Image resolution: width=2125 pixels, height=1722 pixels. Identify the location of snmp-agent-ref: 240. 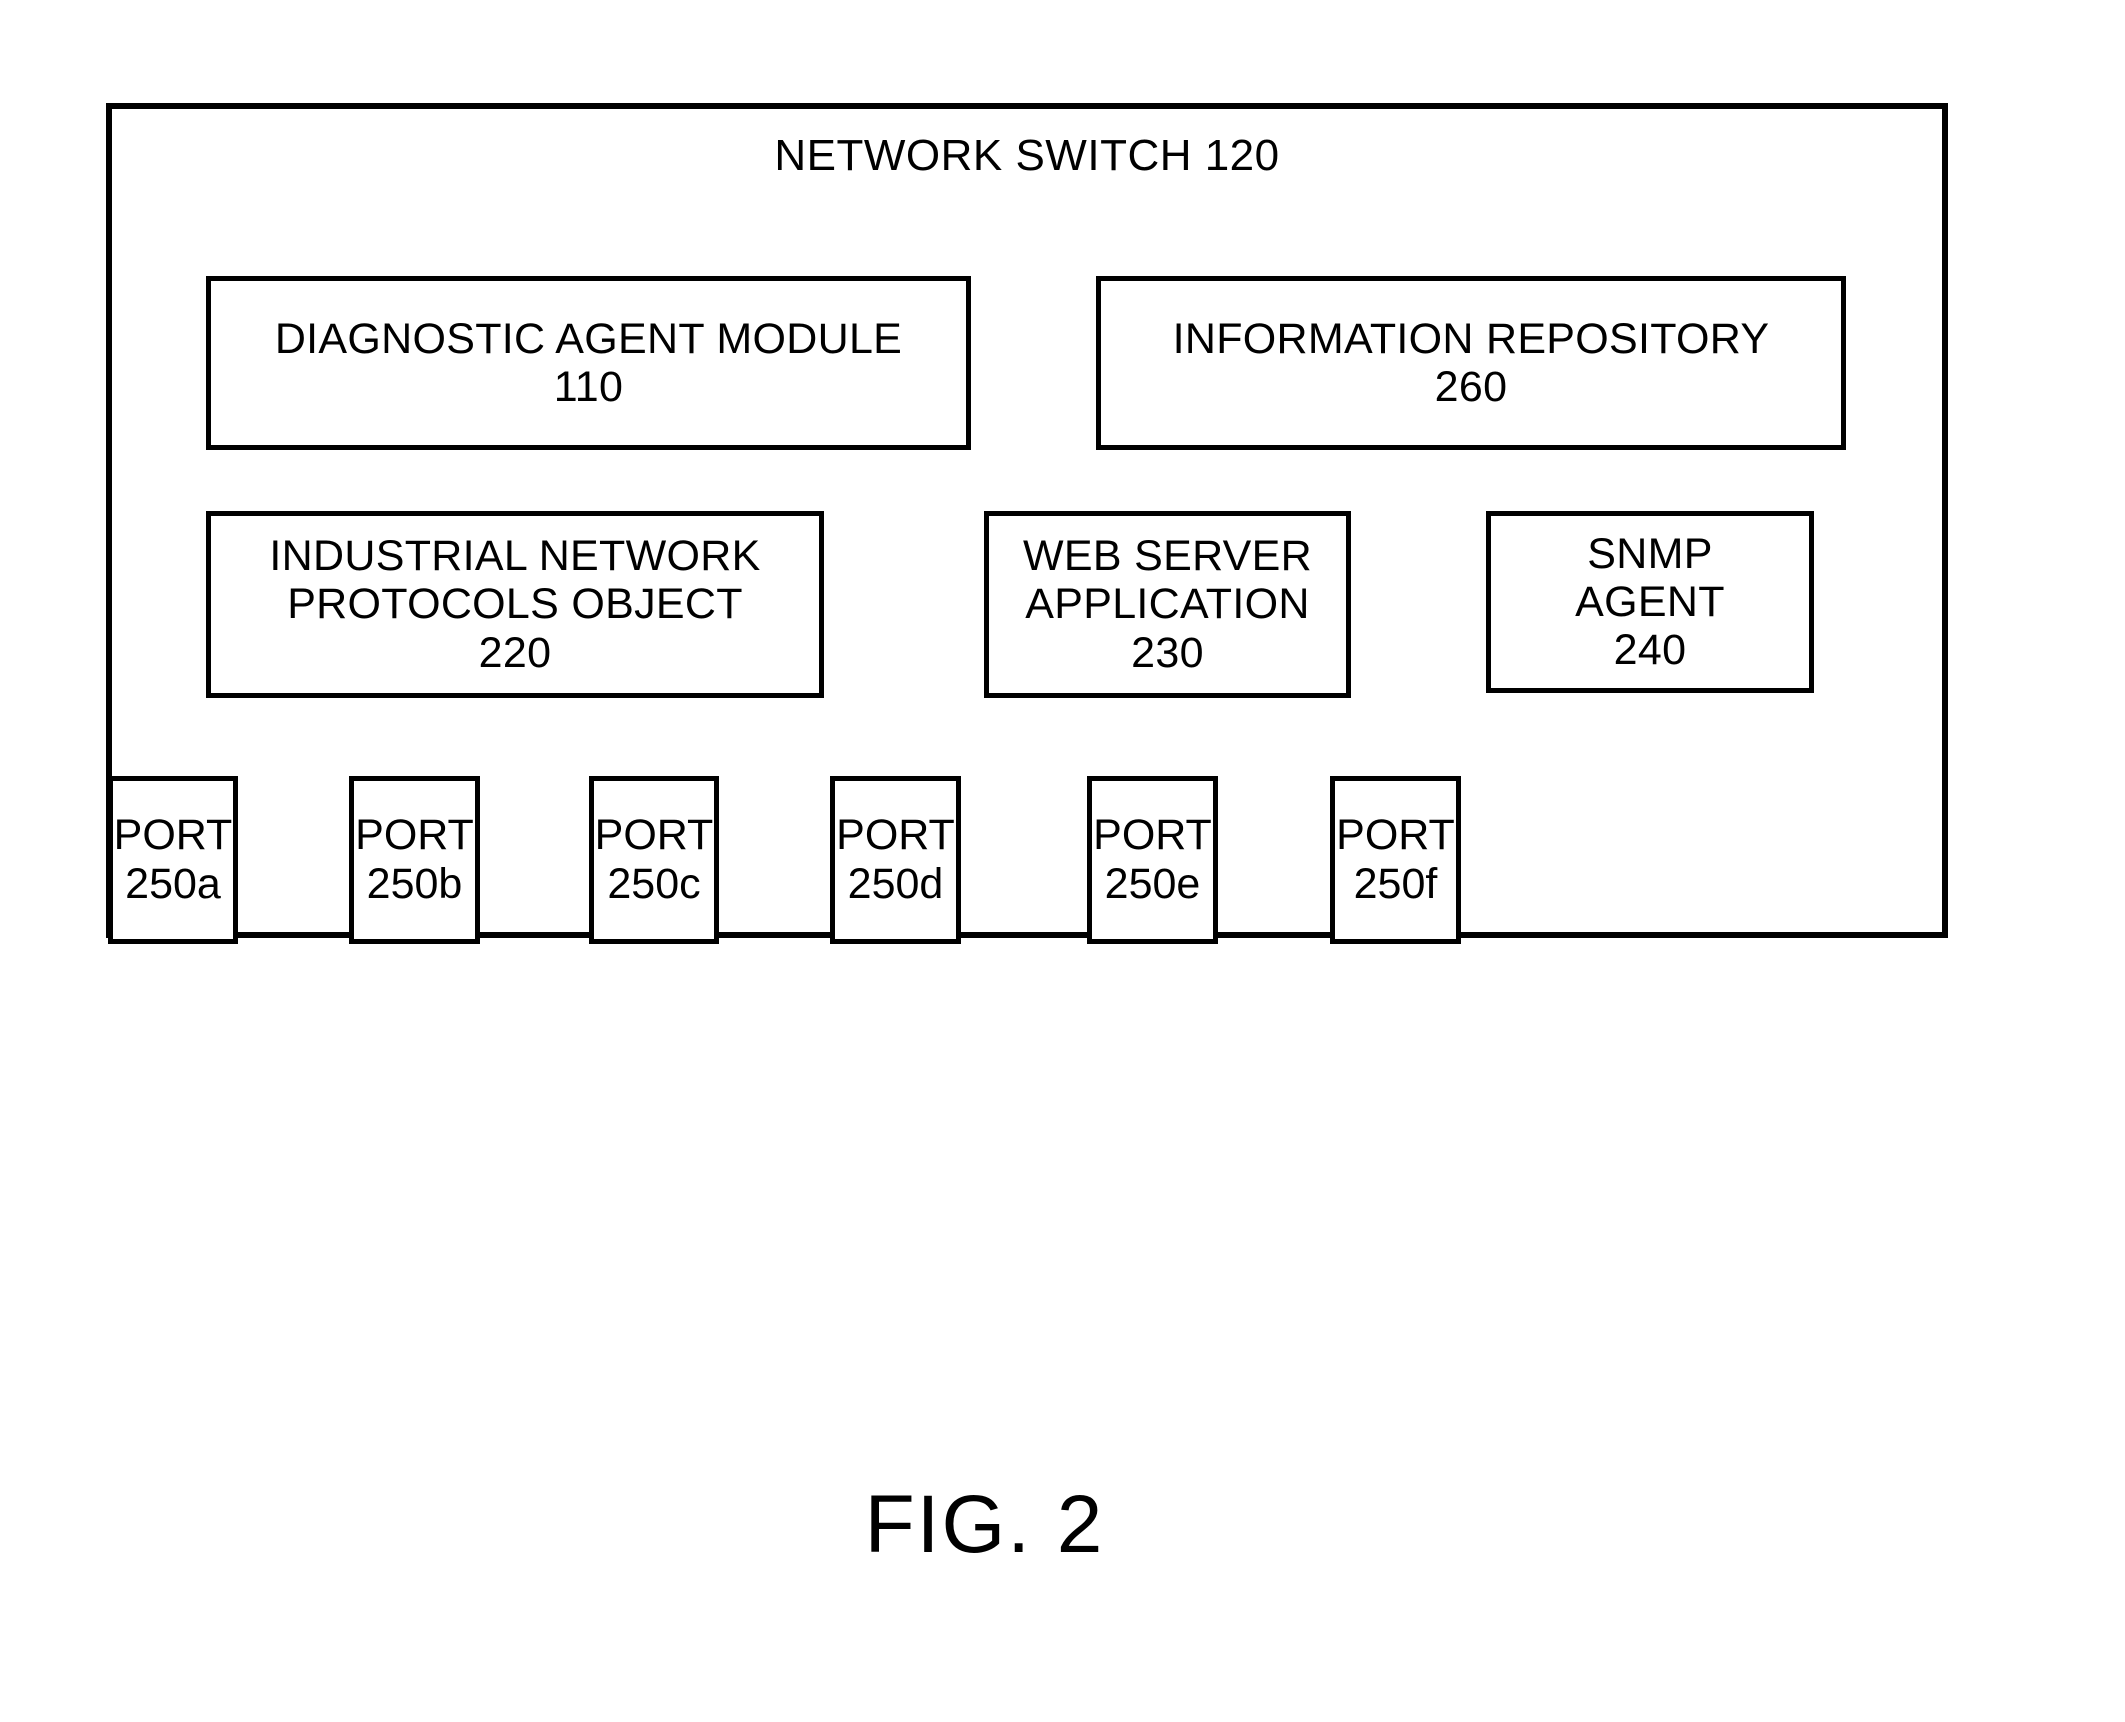
(1650, 650).